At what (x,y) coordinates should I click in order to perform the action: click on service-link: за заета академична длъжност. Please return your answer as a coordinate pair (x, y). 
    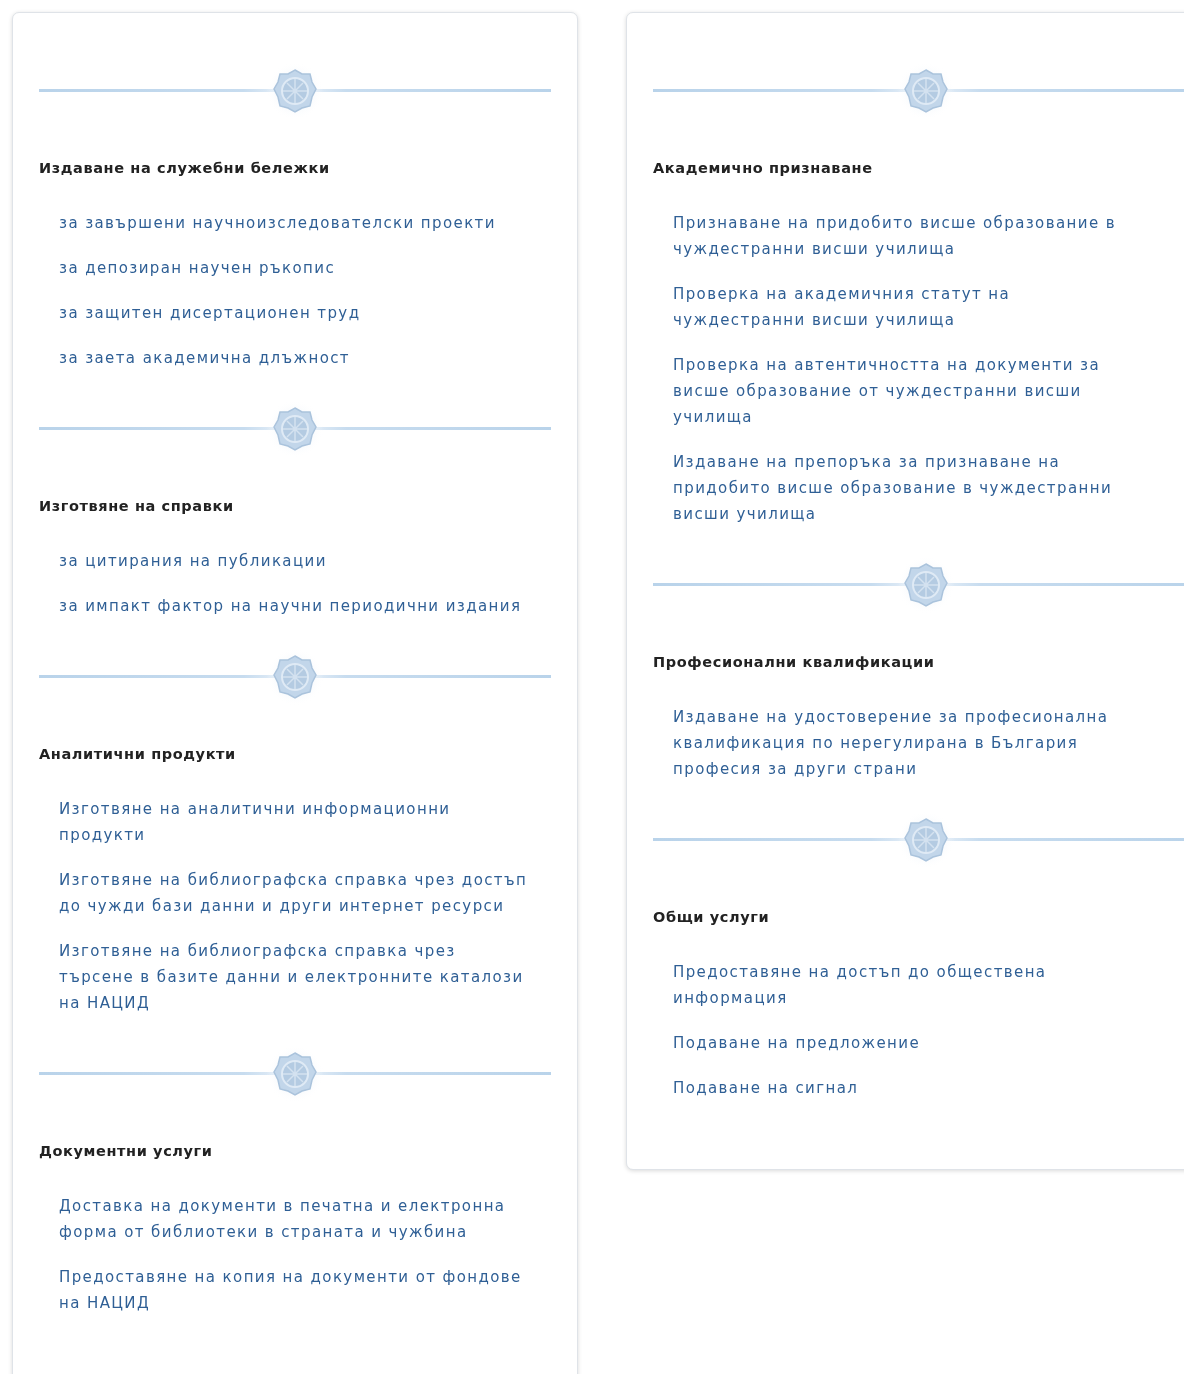
    Looking at the image, I should click on (296, 358).